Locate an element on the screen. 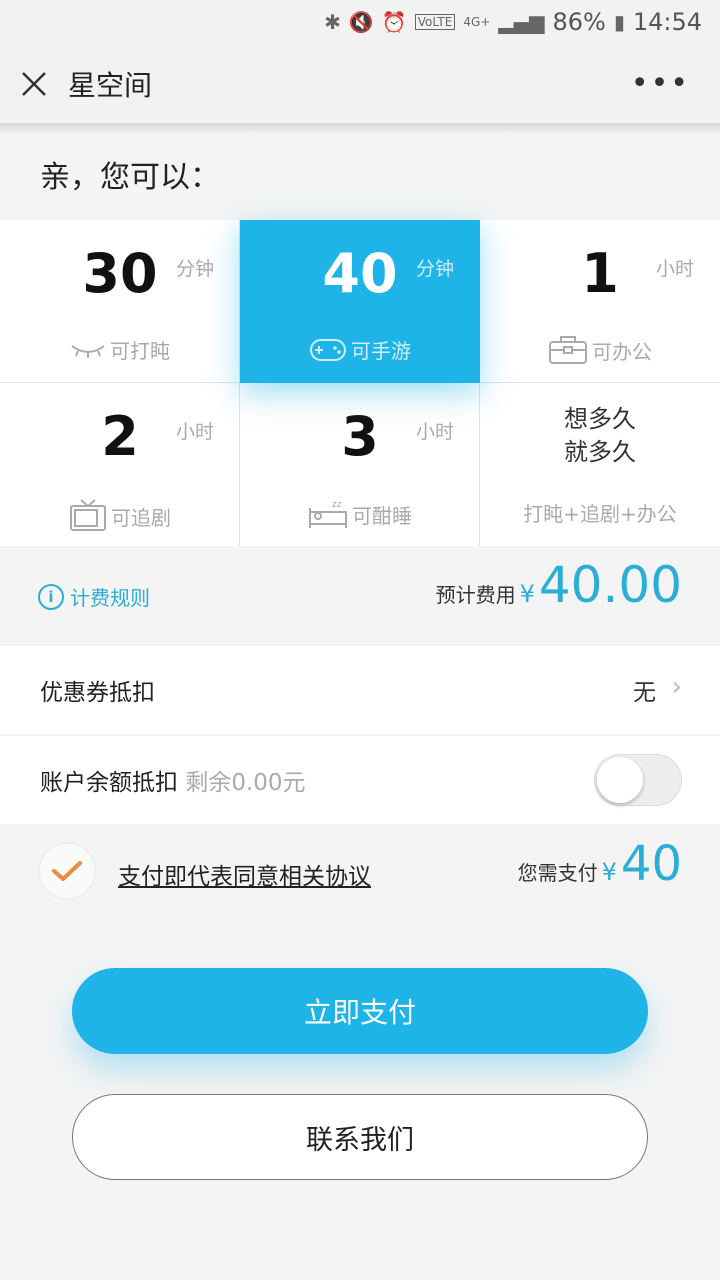 The image size is (720, 1280). page-title: 星空间 is located at coordinates (110, 85).